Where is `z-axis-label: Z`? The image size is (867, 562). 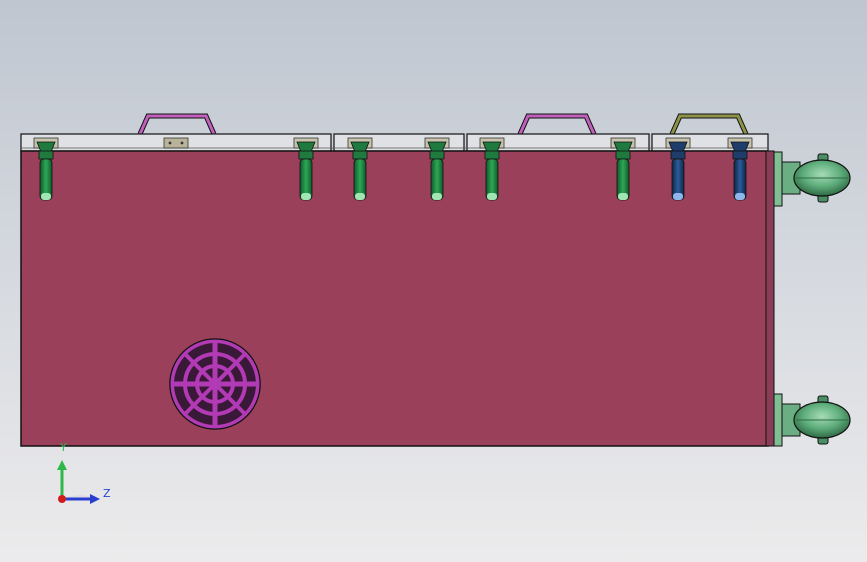 z-axis-label: Z is located at coordinates (107, 493).